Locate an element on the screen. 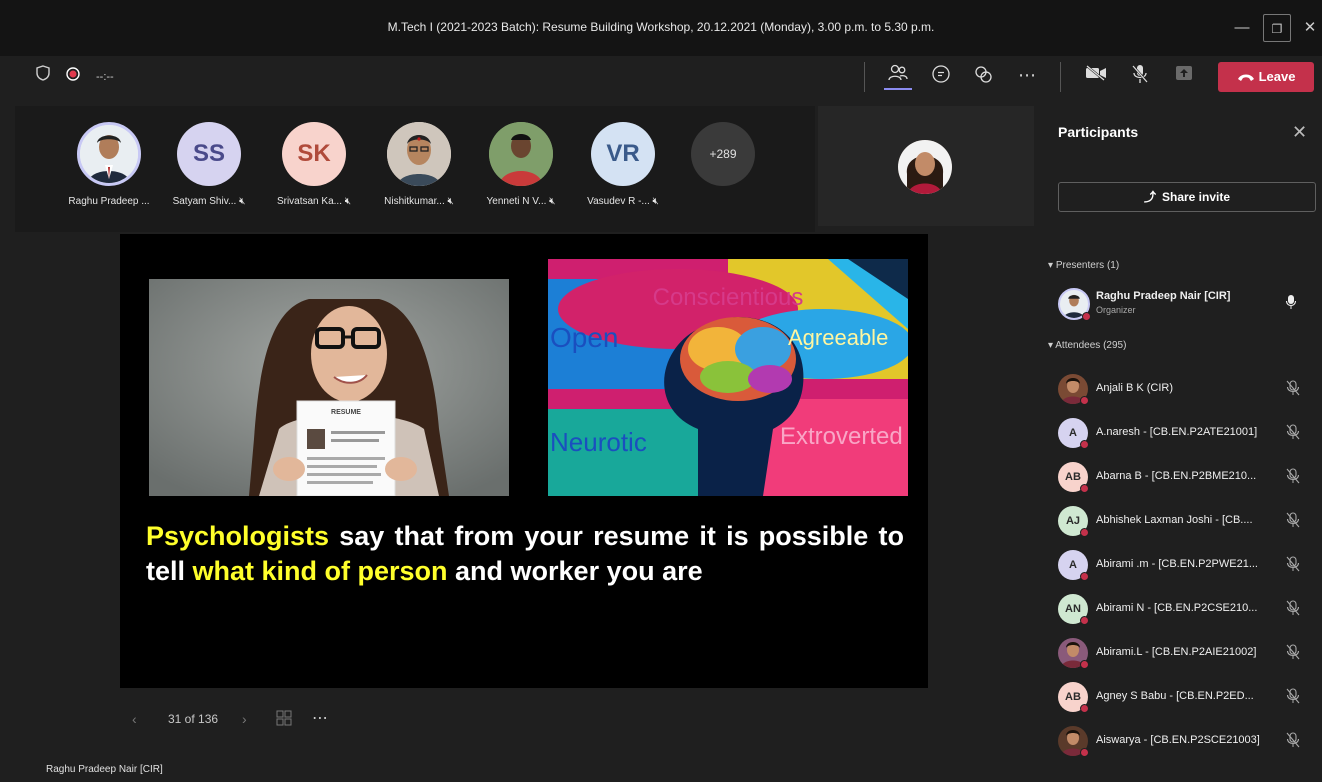  word-agreeable: Agreeable is located at coordinates (838, 337).